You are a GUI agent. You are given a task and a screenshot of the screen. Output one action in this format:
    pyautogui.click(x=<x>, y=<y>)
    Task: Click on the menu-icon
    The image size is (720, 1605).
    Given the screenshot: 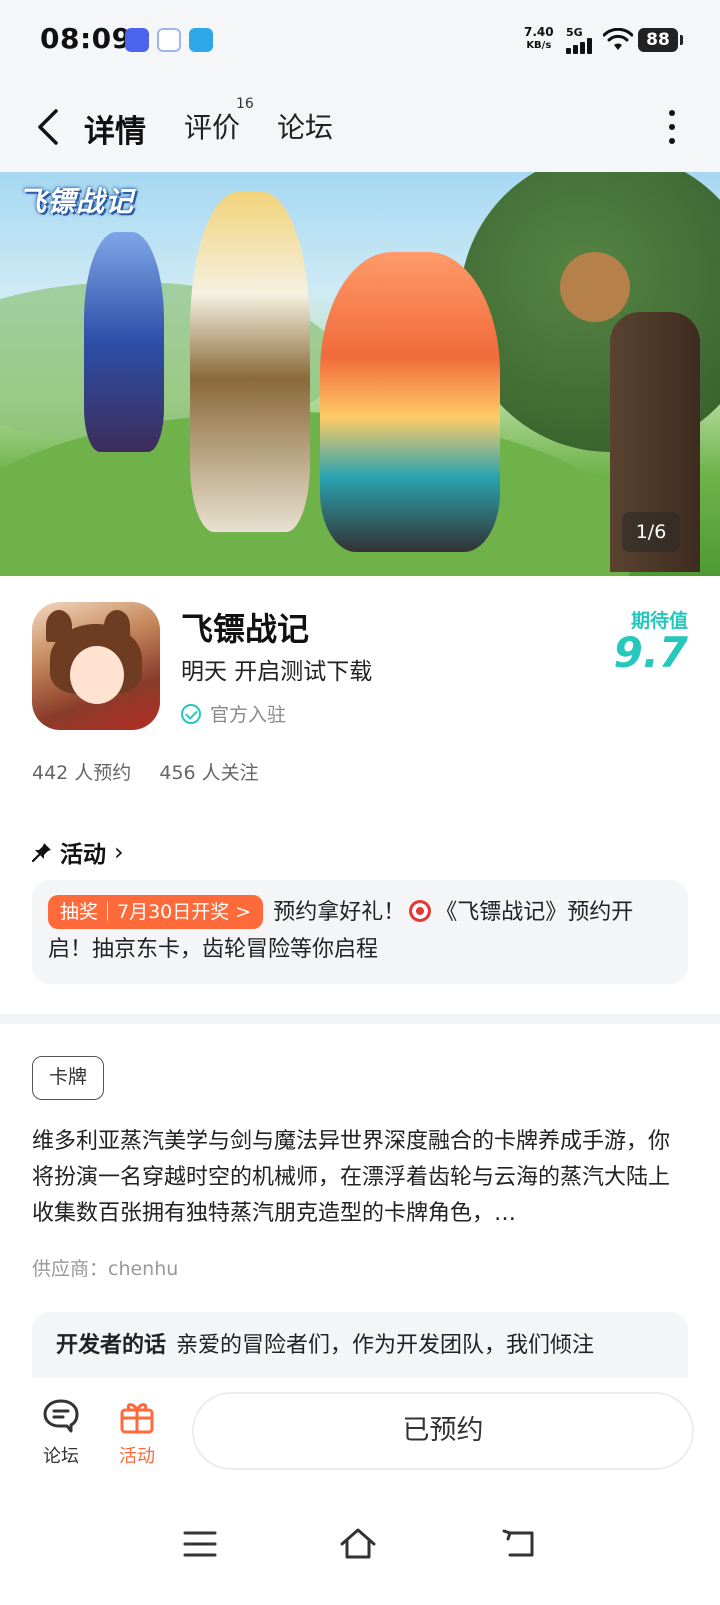 What is the action you would take?
    pyautogui.click(x=200, y=1544)
    